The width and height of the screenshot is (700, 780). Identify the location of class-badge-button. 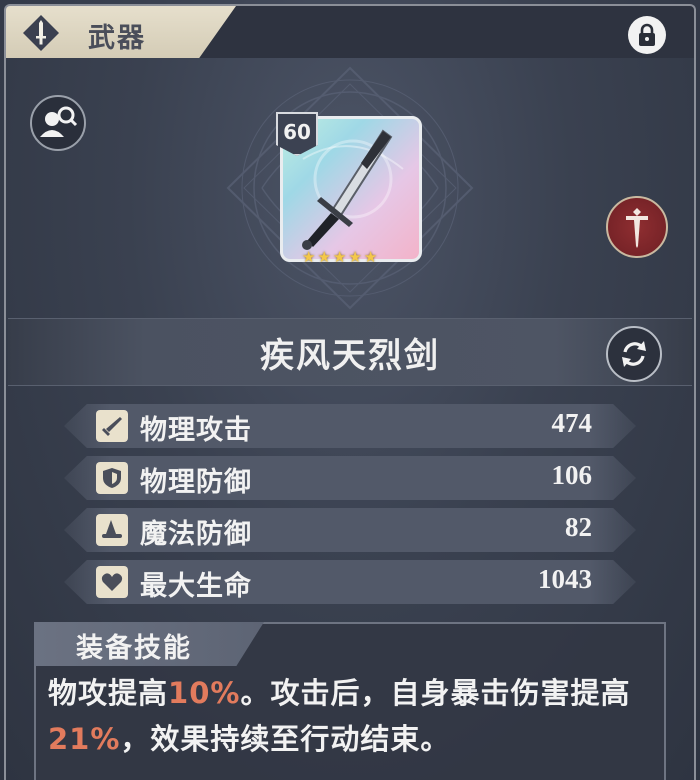
(637, 227).